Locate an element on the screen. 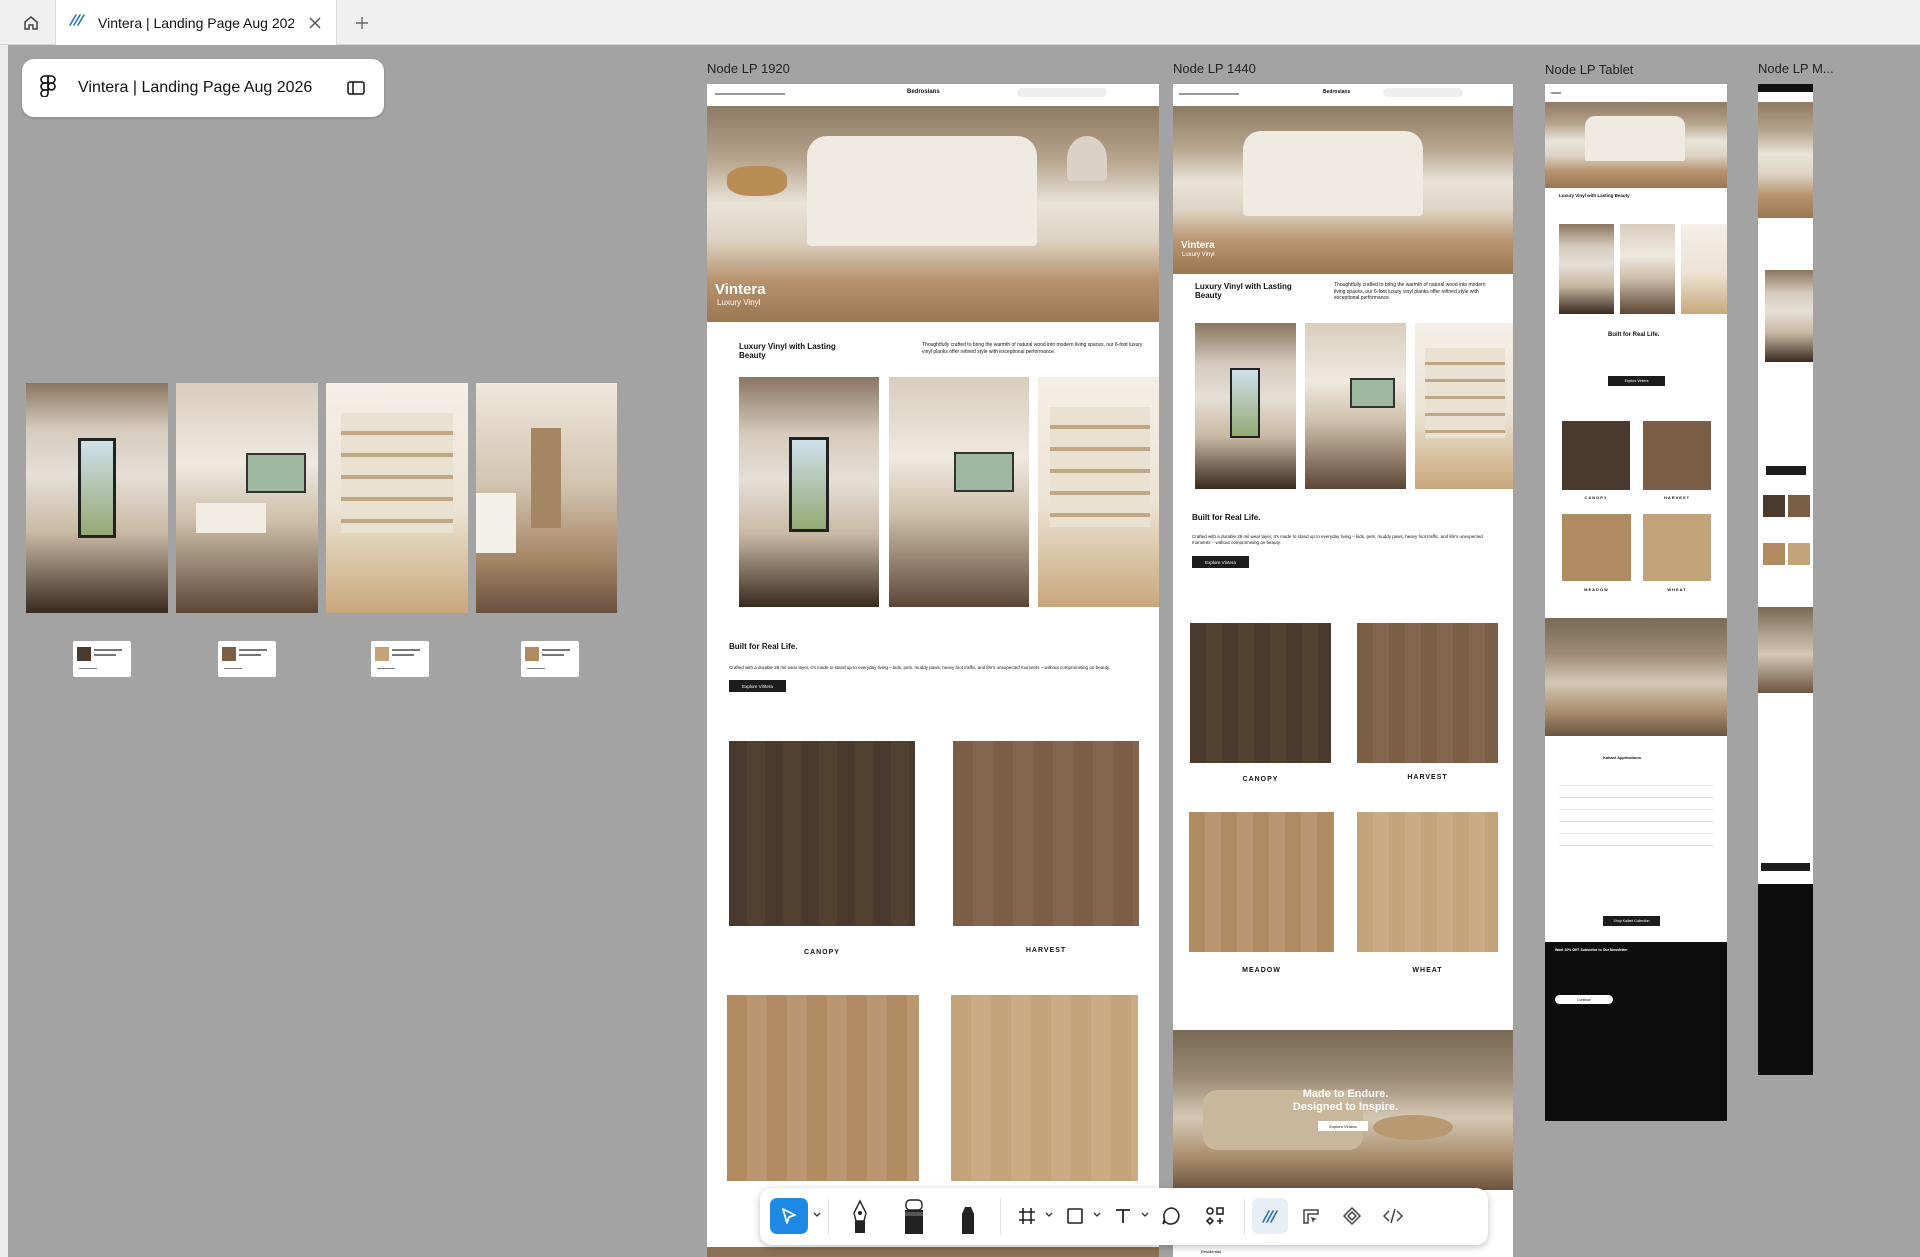 The image size is (1920, 1257). swatch-canopy-tablet is located at coordinates (1596, 455).